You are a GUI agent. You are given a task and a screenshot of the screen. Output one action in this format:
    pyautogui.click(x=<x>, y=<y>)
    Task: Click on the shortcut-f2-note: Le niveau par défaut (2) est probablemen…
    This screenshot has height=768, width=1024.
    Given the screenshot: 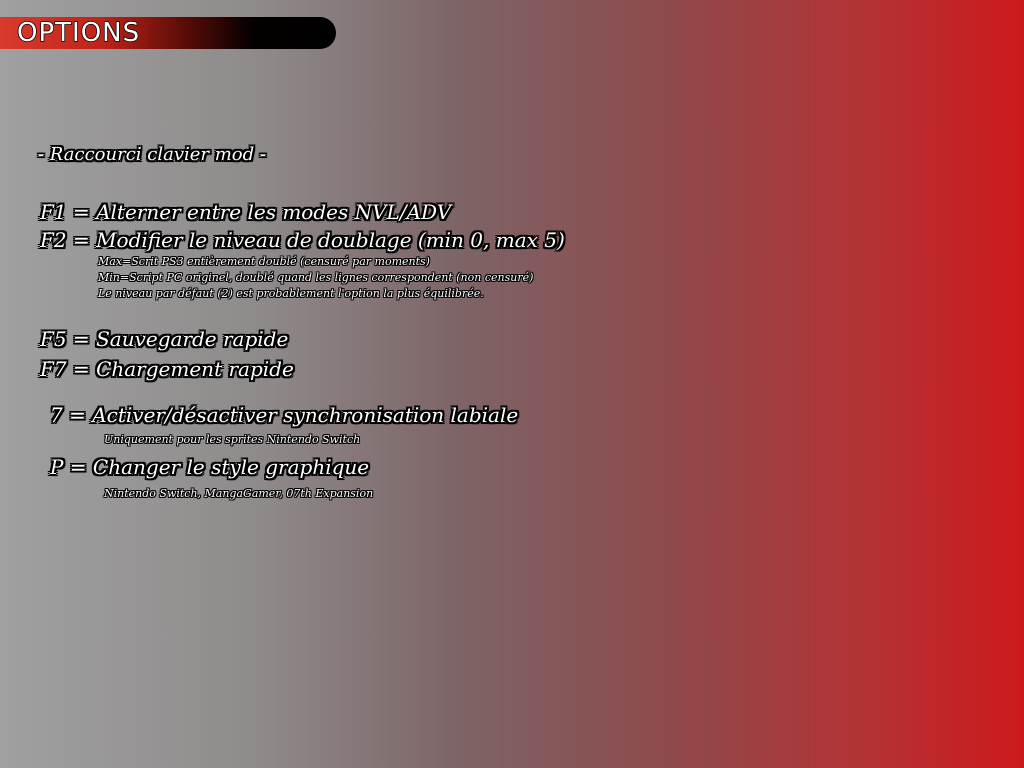 What is the action you would take?
    pyautogui.click(x=291, y=293)
    